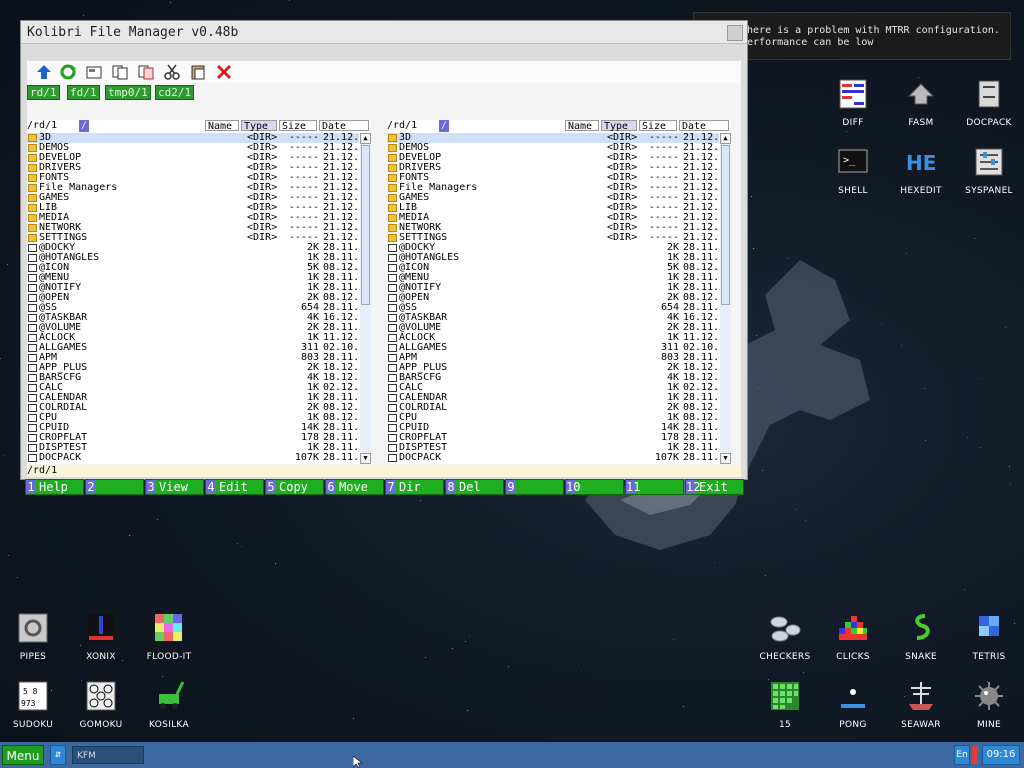 The image size is (1024, 768). What do you see at coordinates (120, 72) in the screenshot?
I see `copy-icon` at bounding box center [120, 72].